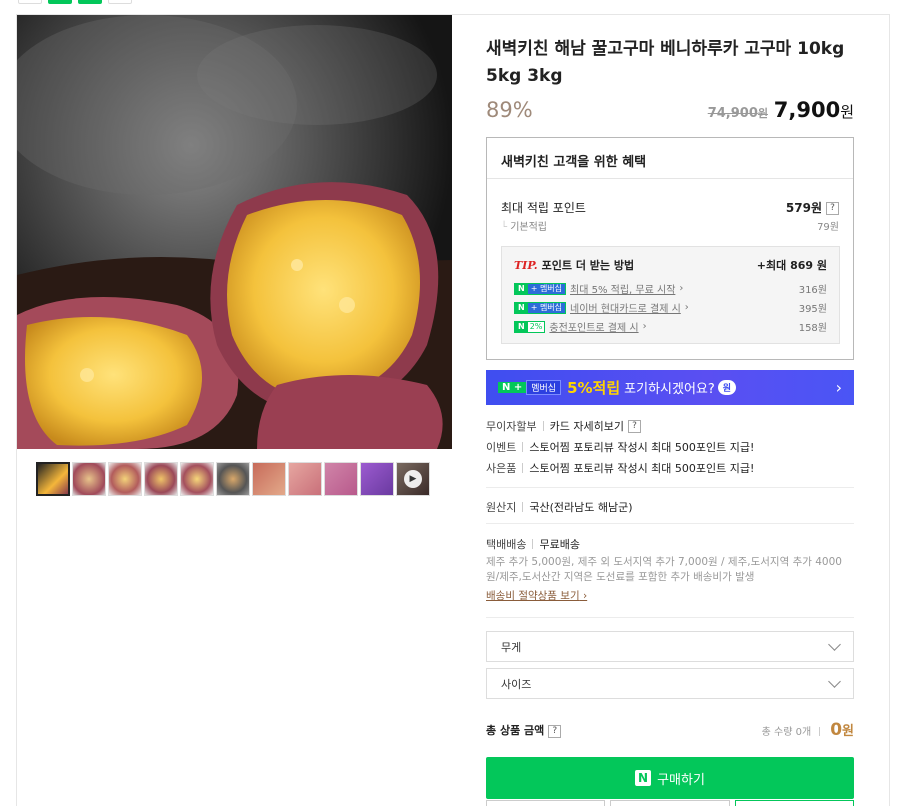 Image resolution: width=900 pixels, height=806 pixels. What do you see at coordinates (75, 2) in the screenshot?
I see `top-tab-strip` at bounding box center [75, 2].